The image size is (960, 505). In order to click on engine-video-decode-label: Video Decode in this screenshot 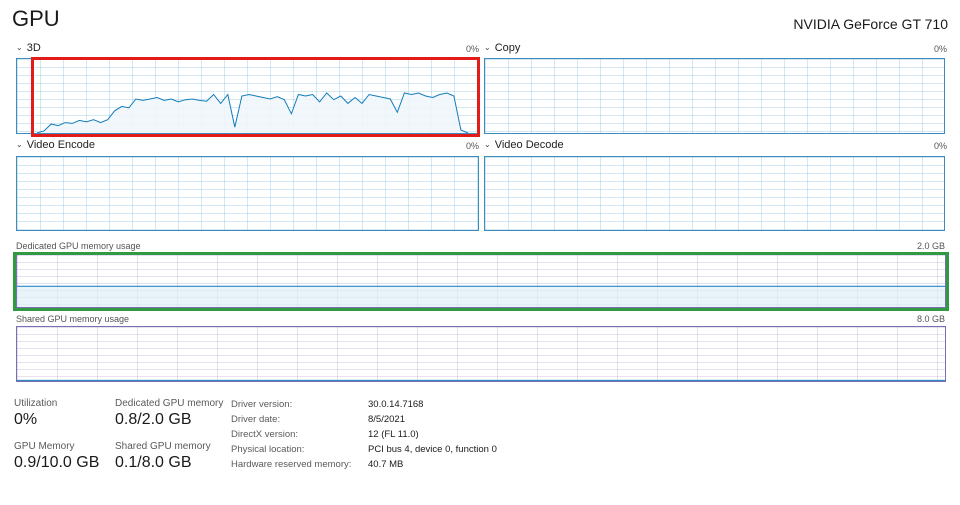, I will do `click(529, 145)`.